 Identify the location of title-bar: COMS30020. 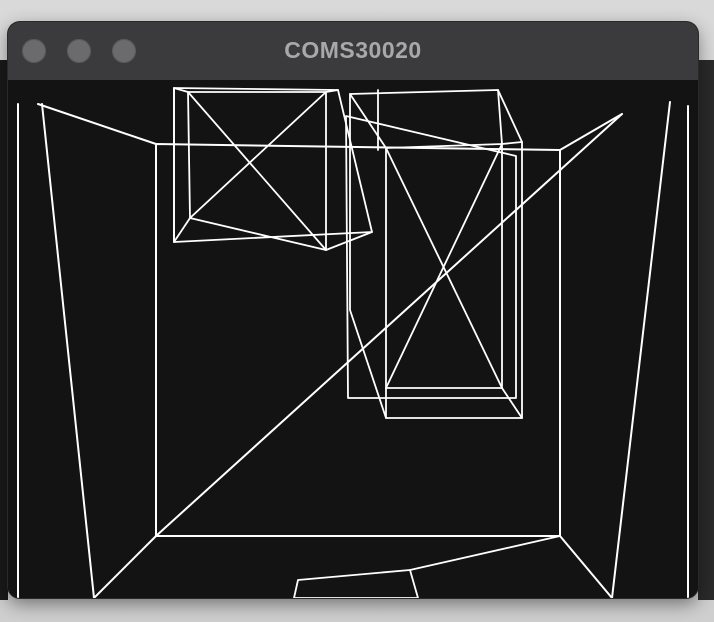
(353, 51).